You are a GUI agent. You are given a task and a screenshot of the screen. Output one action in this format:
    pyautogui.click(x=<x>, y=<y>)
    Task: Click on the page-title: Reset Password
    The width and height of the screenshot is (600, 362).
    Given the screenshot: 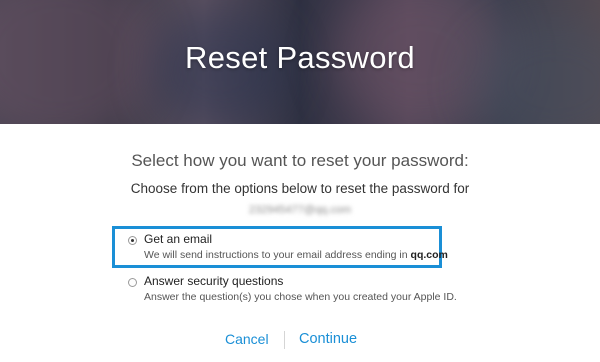 What is the action you would take?
    pyautogui.click(x=300, y=57)
    